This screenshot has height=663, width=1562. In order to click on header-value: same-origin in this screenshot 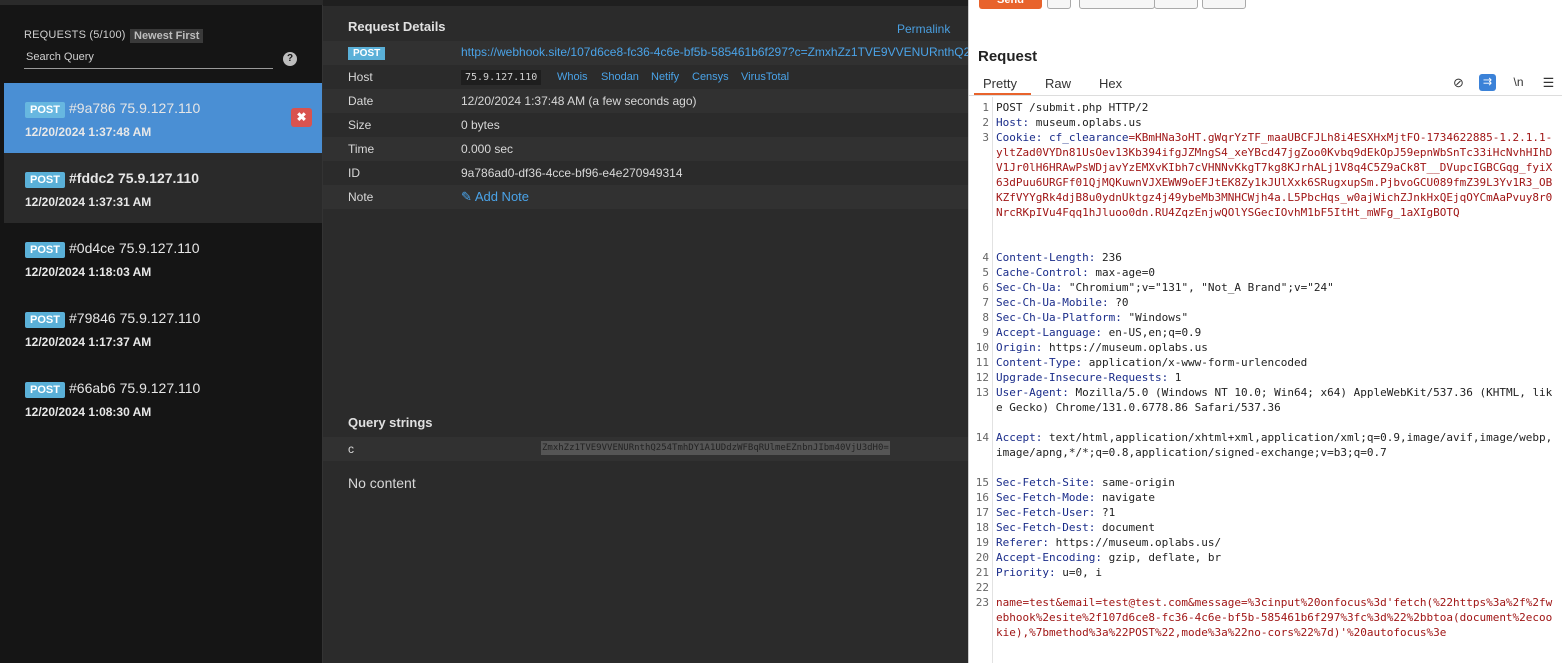, I will do `click(1135, 482)`.